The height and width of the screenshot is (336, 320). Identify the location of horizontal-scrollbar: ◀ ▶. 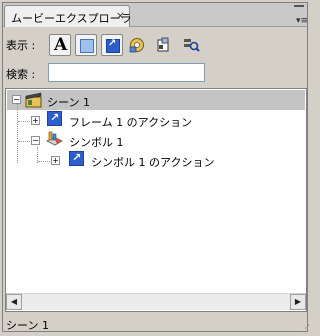
(156, 301).